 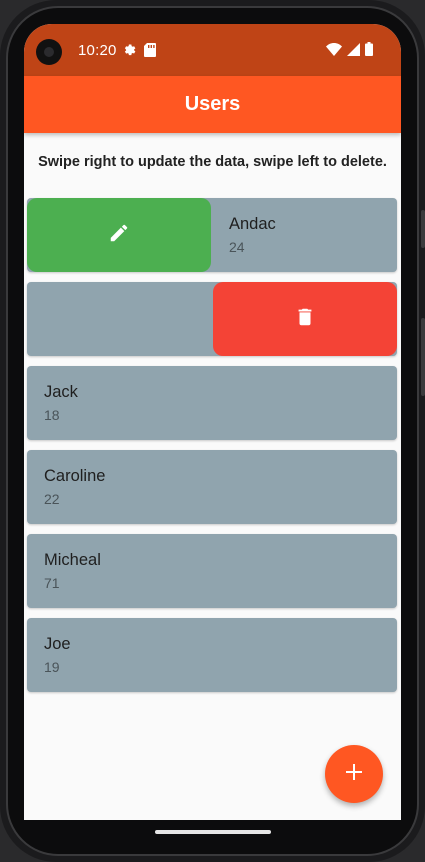 I want to click on user-name: Micheal, so click(x=72, y=560).